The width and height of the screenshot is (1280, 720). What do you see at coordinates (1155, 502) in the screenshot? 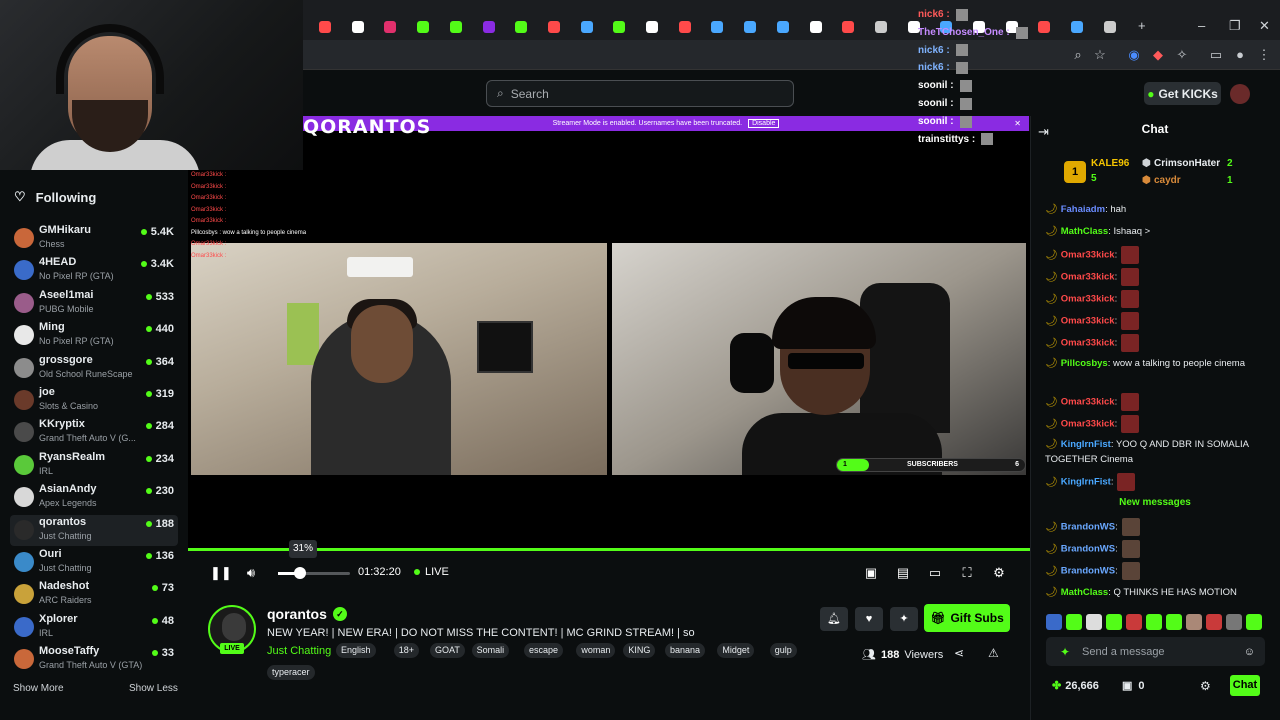
I see `new-messages-divider: New messages` at bounding box center [1155, 502].